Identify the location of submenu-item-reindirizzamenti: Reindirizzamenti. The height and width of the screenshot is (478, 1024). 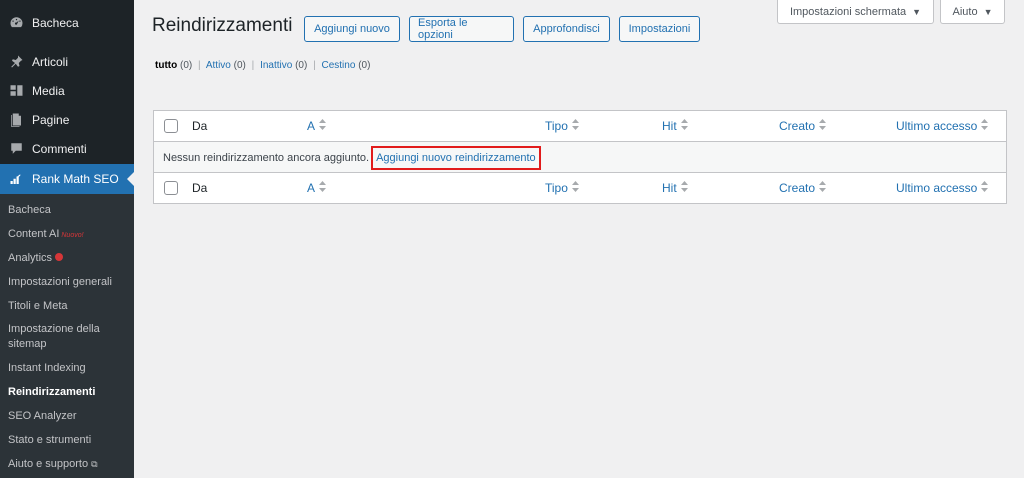
(70, 392).